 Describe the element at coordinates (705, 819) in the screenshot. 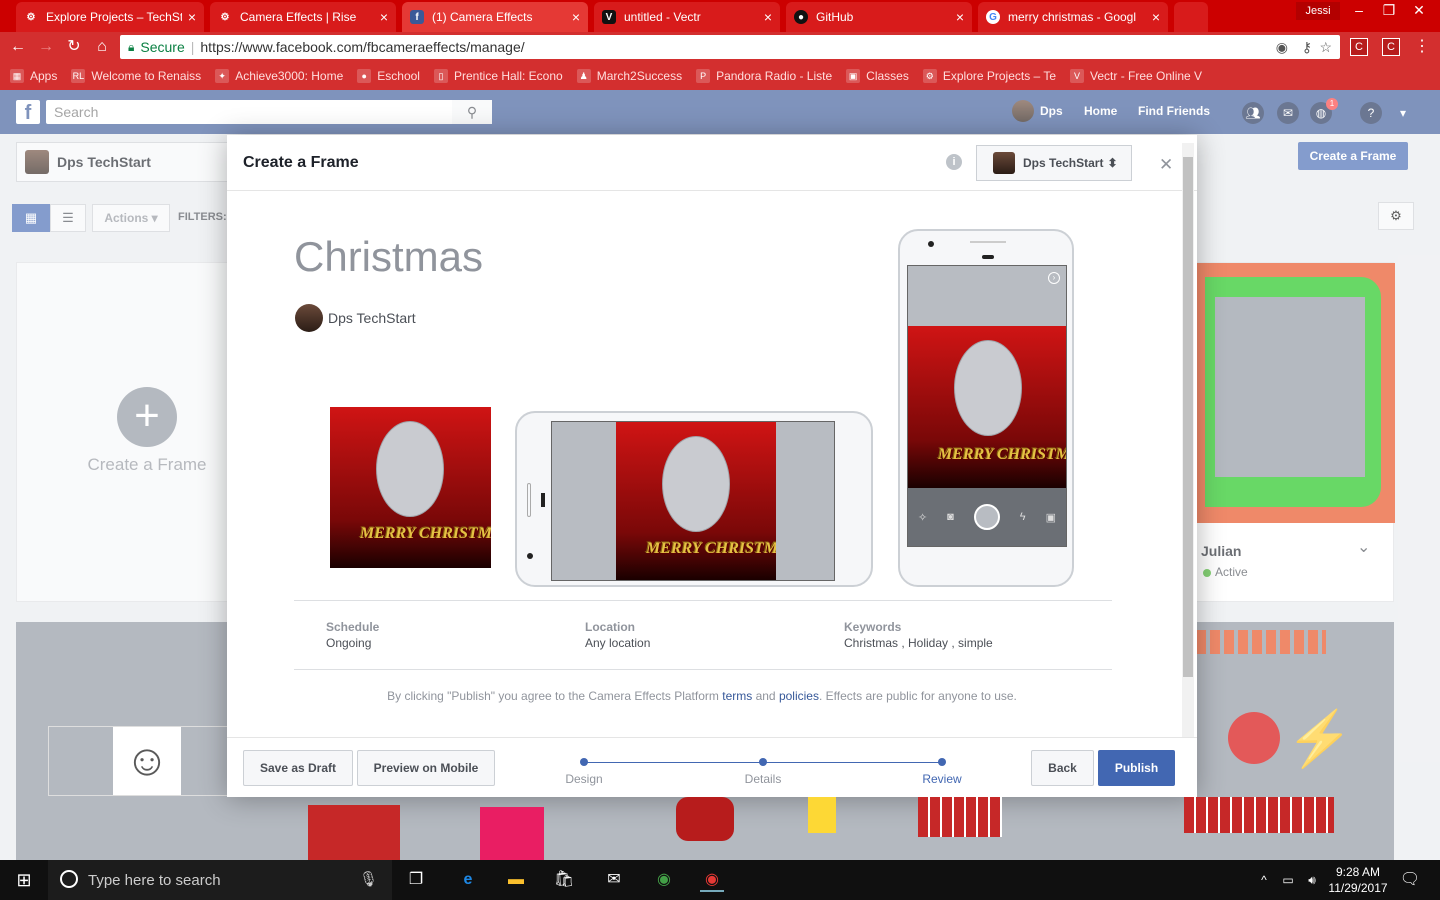

I see `ornament-decoration` at that location.